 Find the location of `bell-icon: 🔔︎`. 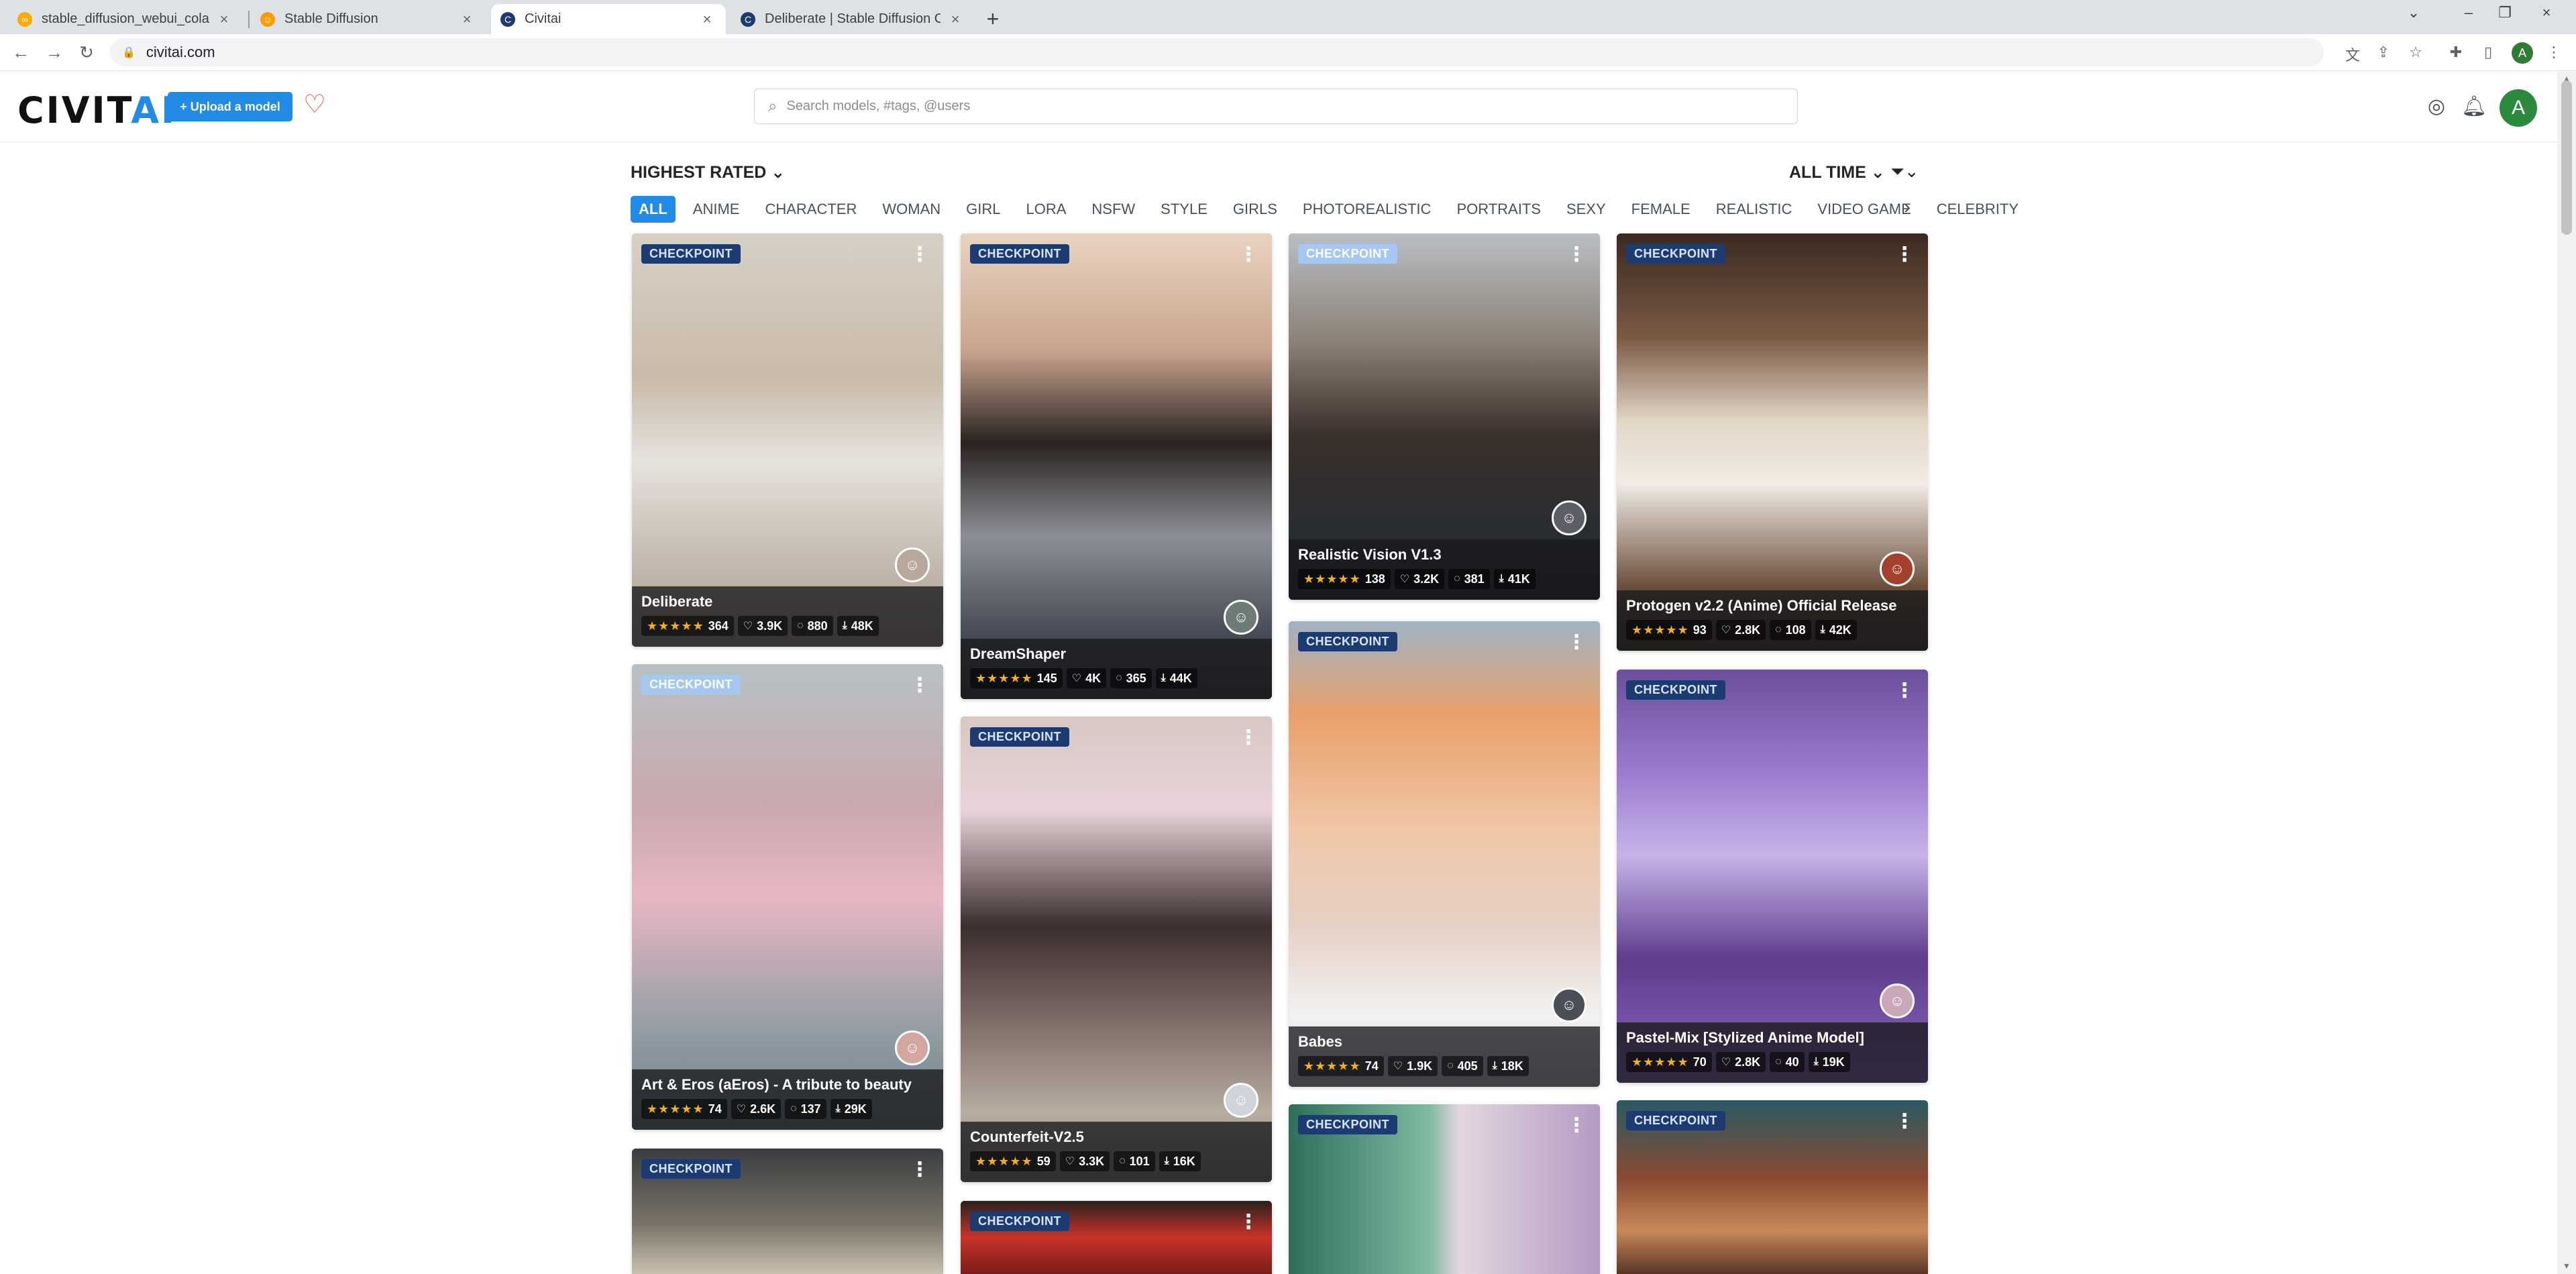

bell-icon: 🔔︎ is located at coordinates (2474, 107).